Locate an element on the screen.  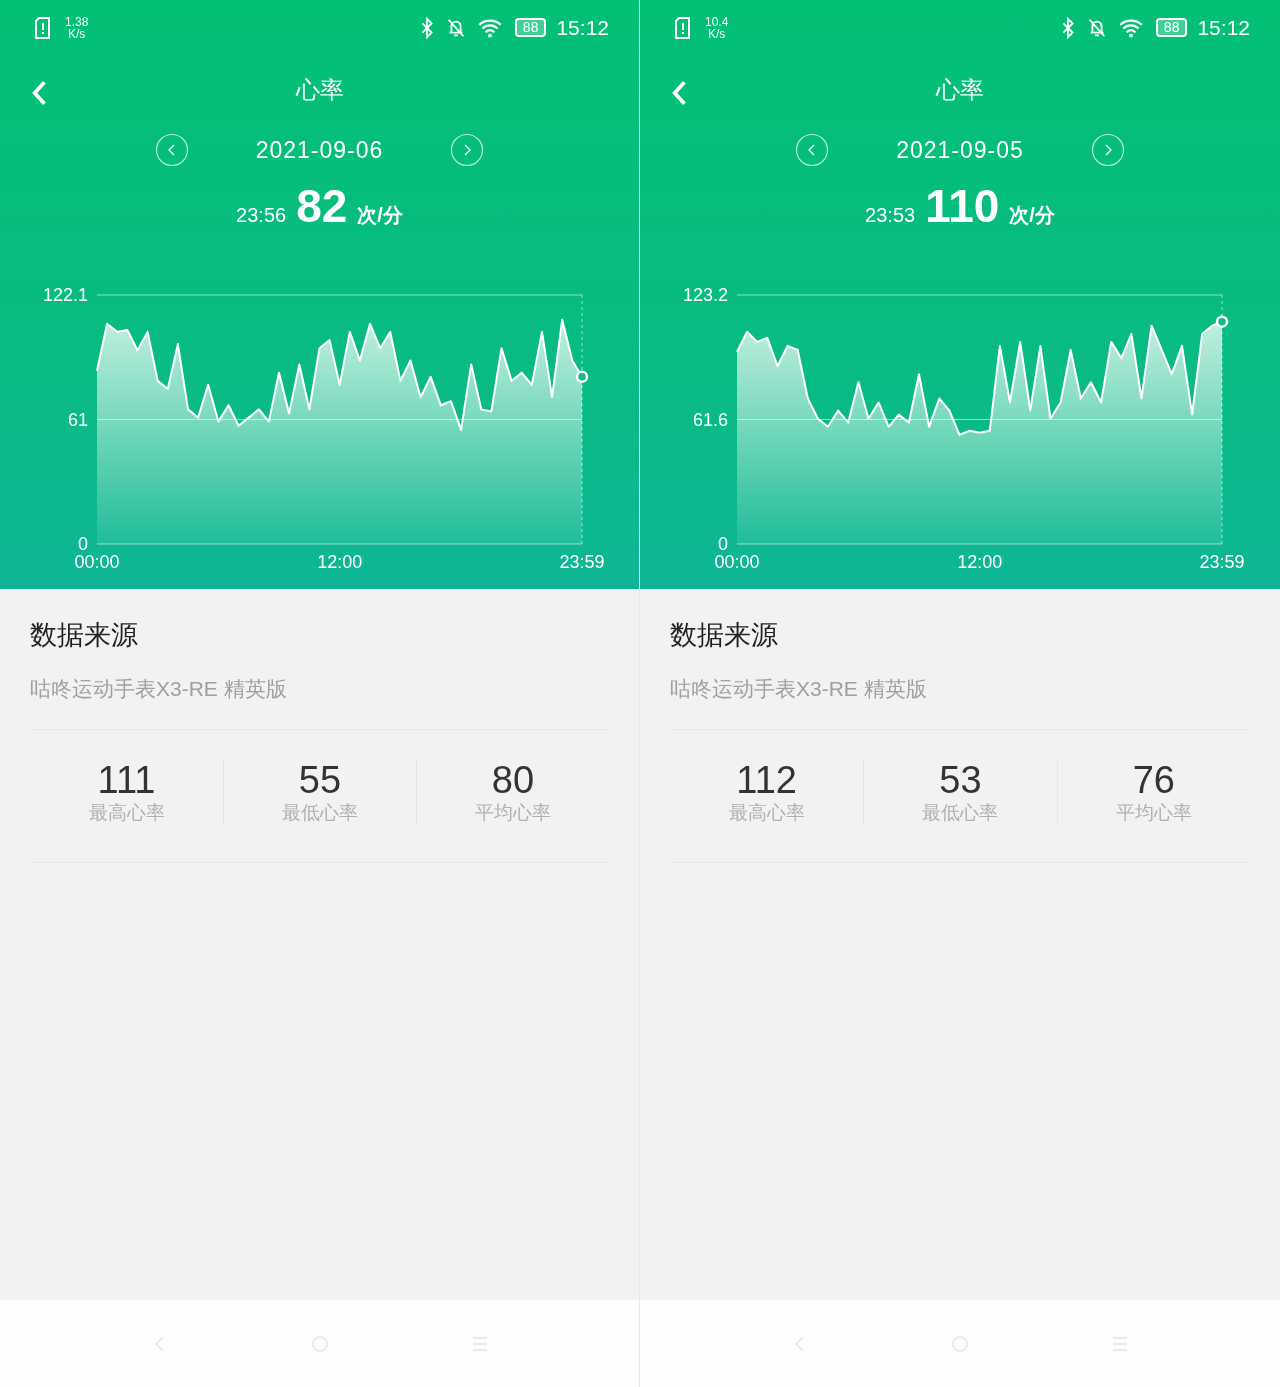
y-axis-label: 61.6 is located at coordinates (710, 419).